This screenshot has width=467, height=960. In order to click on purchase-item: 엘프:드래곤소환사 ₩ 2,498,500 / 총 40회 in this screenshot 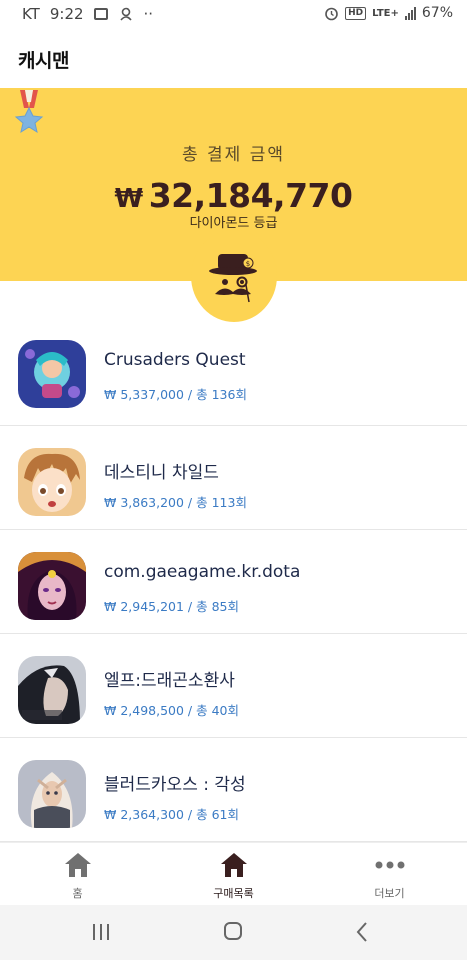, I will do `click(233, 686)`.